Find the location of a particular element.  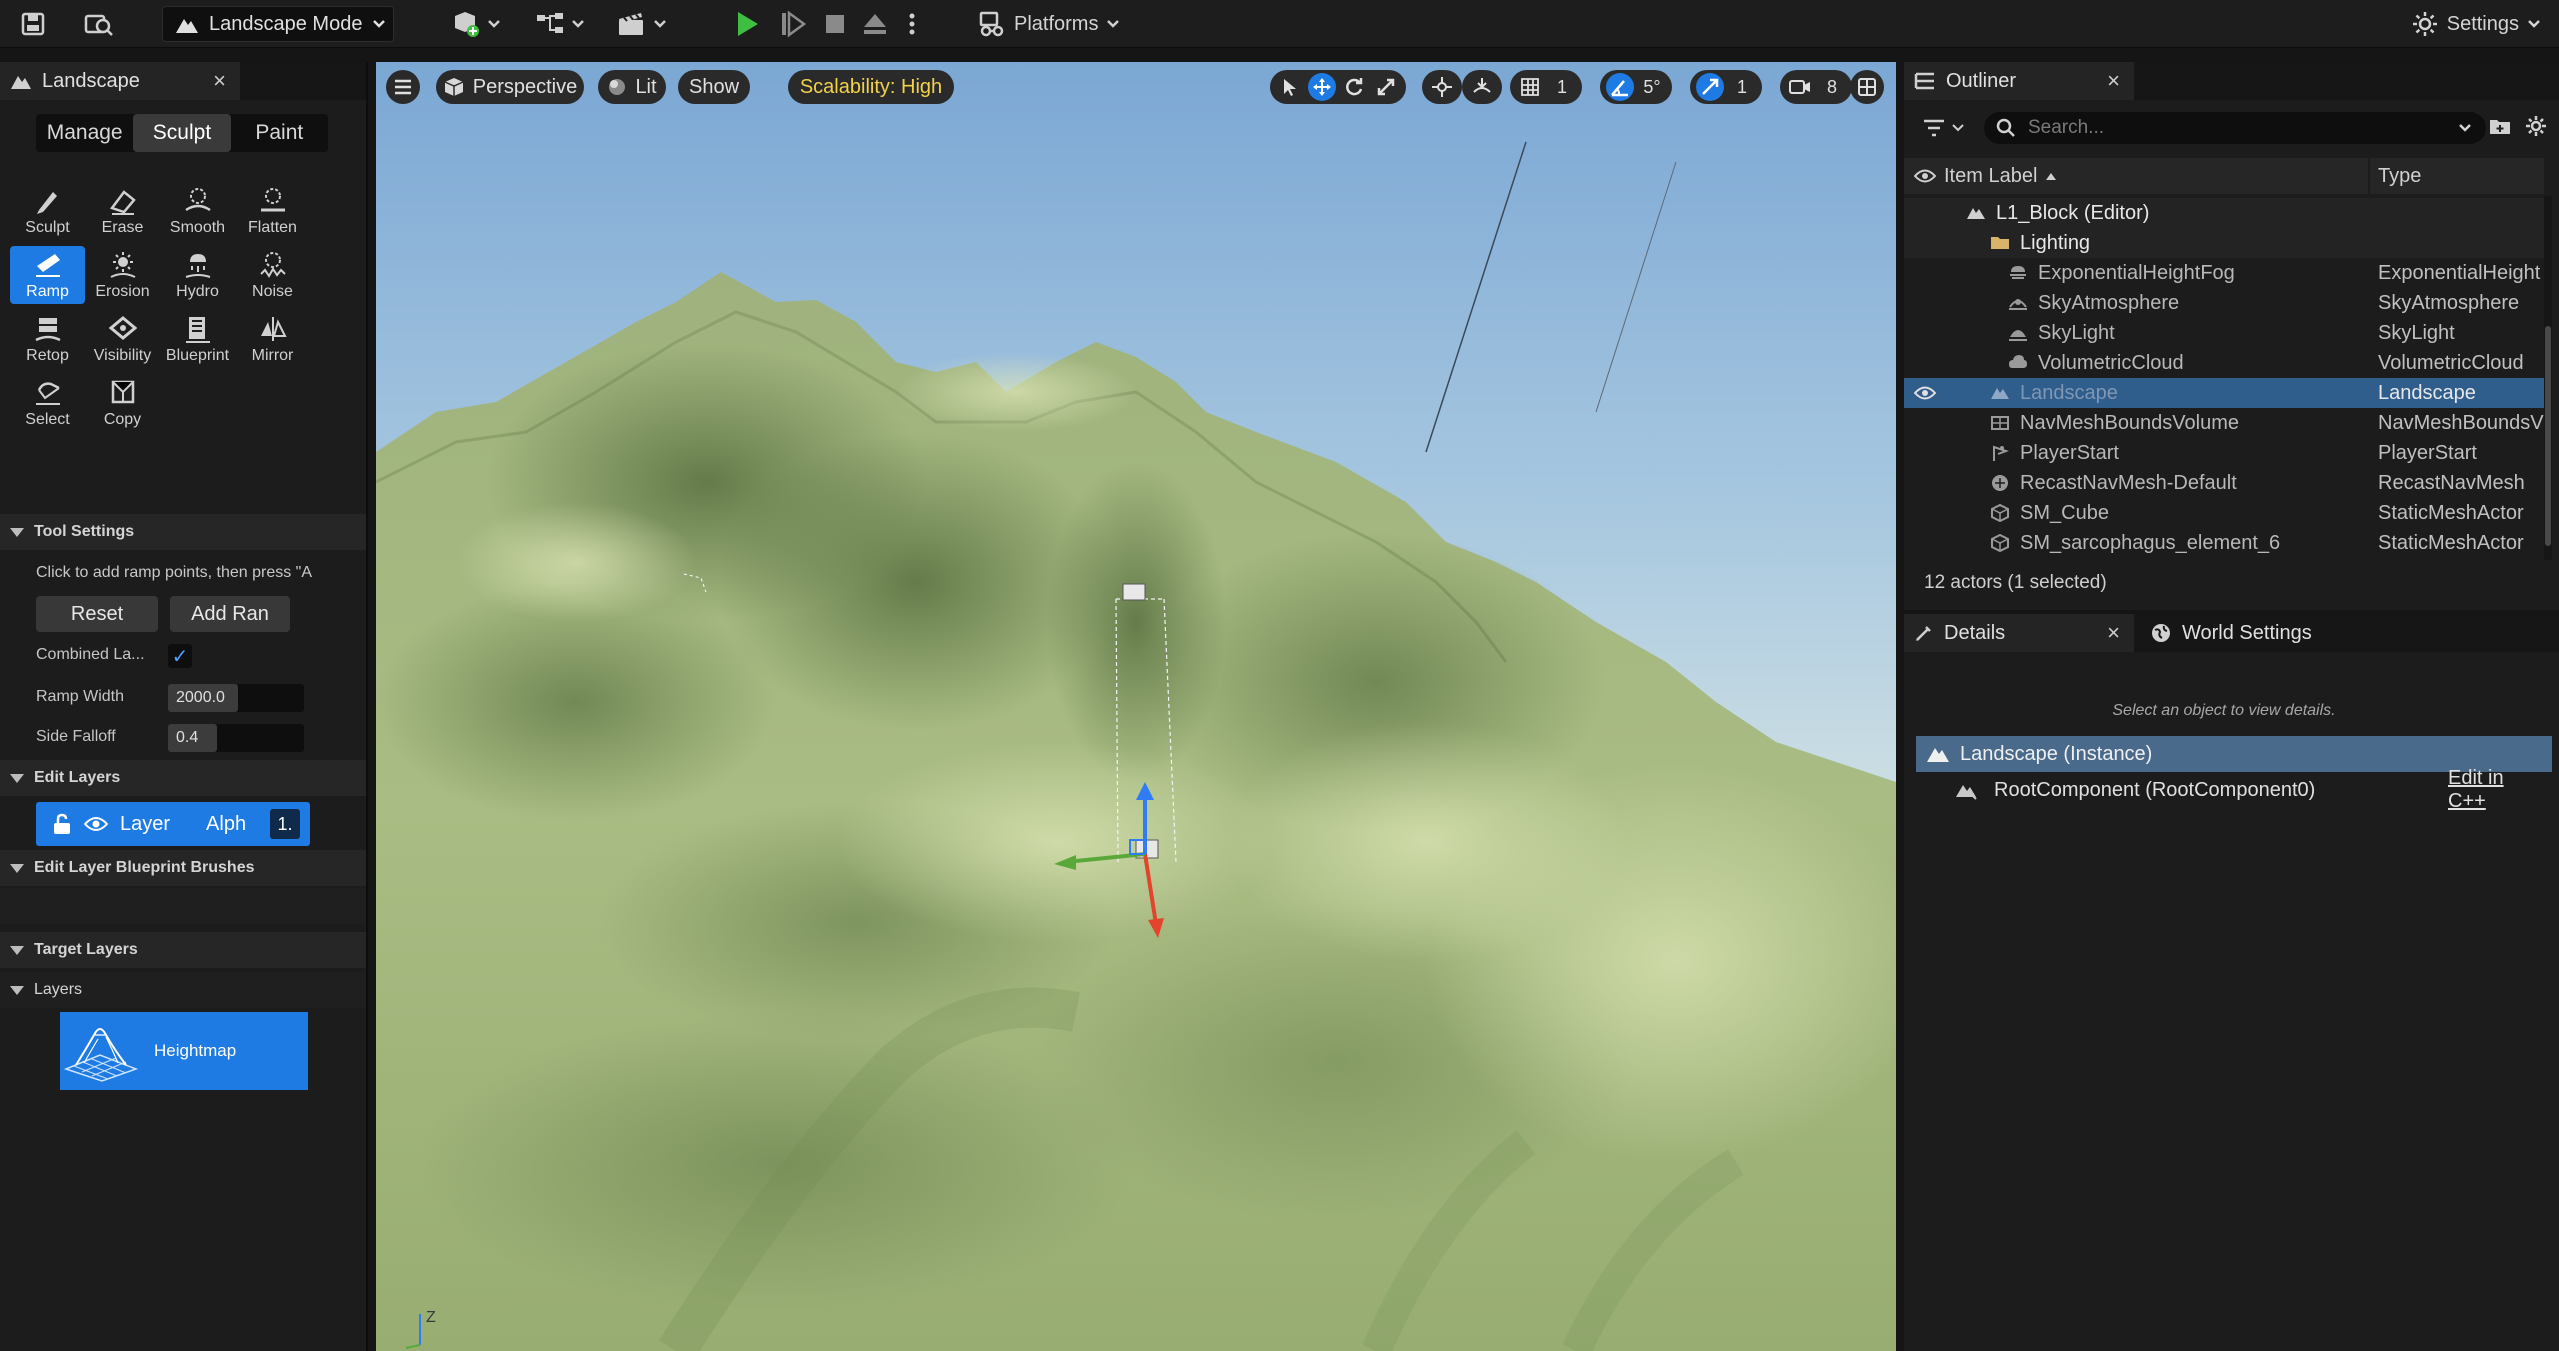

landscape-tab: Landscape × is located at coordinates (120, 81).